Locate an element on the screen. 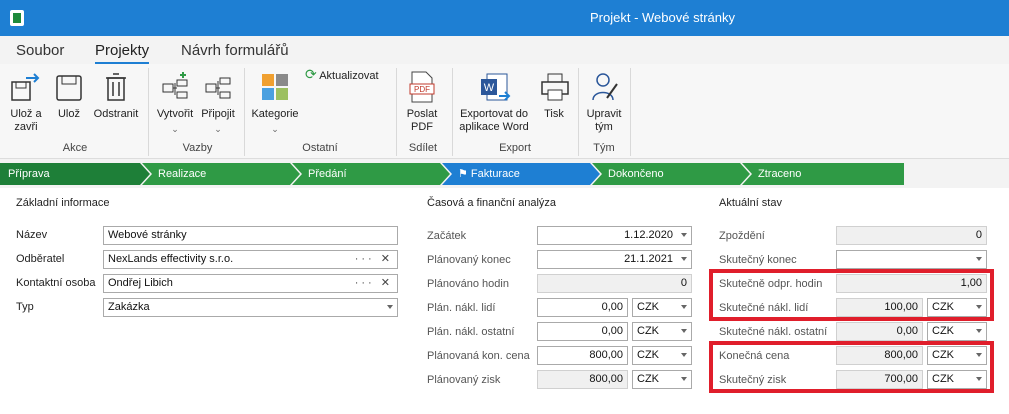 This screenshot has width=1009, height=414. highlight-real-costs is located at coordinates (851, 295).